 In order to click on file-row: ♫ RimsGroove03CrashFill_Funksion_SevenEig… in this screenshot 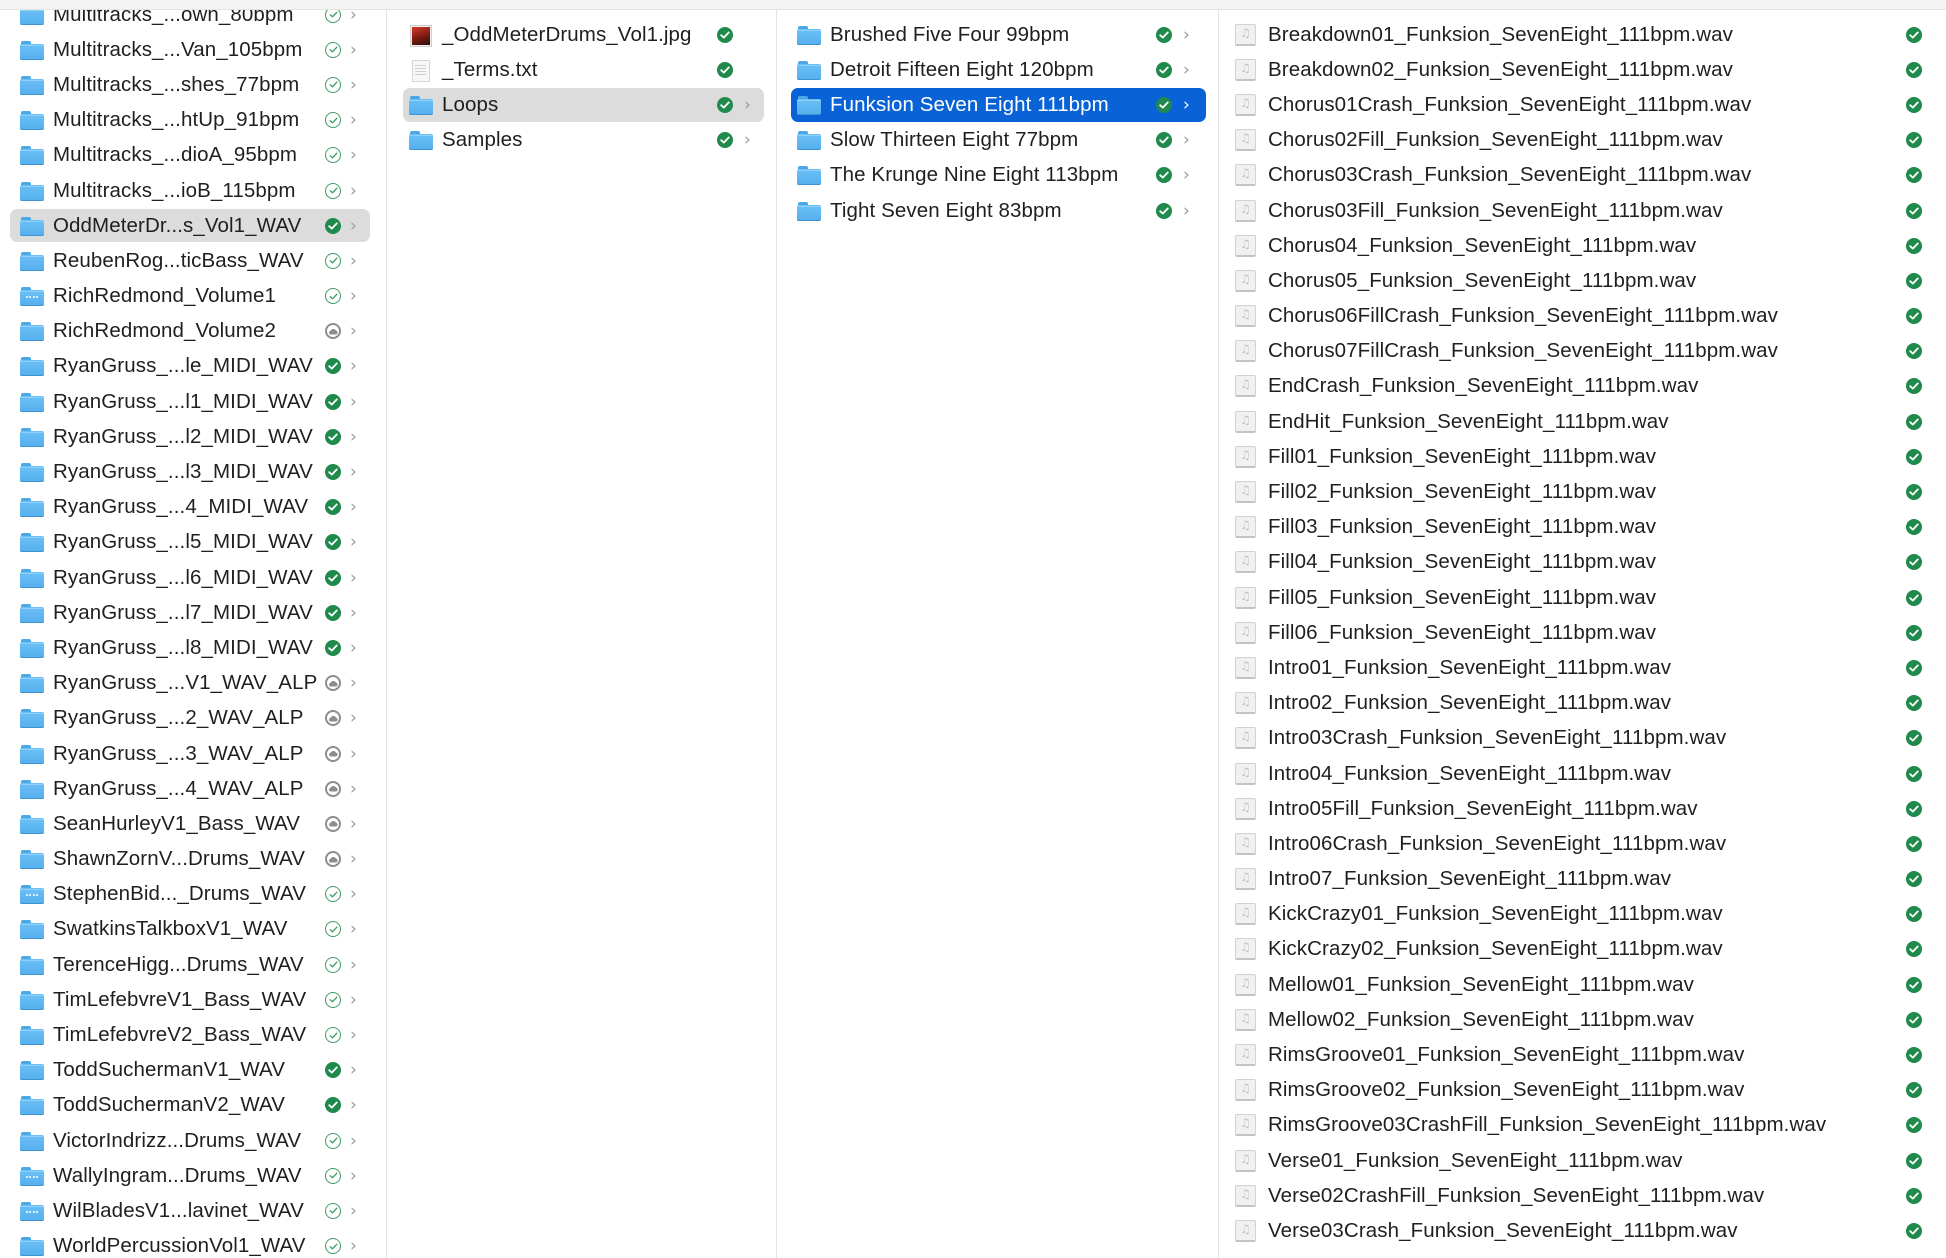, I will do `click(1582, 1125)`.